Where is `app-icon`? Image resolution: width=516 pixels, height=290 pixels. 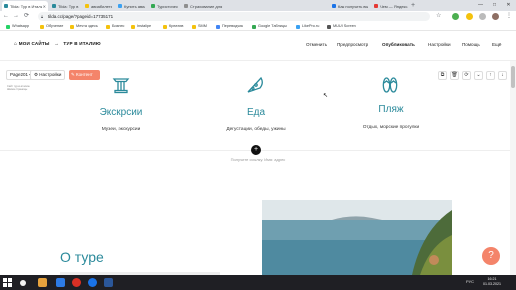 app-icon is located at coordinates (60, 282).